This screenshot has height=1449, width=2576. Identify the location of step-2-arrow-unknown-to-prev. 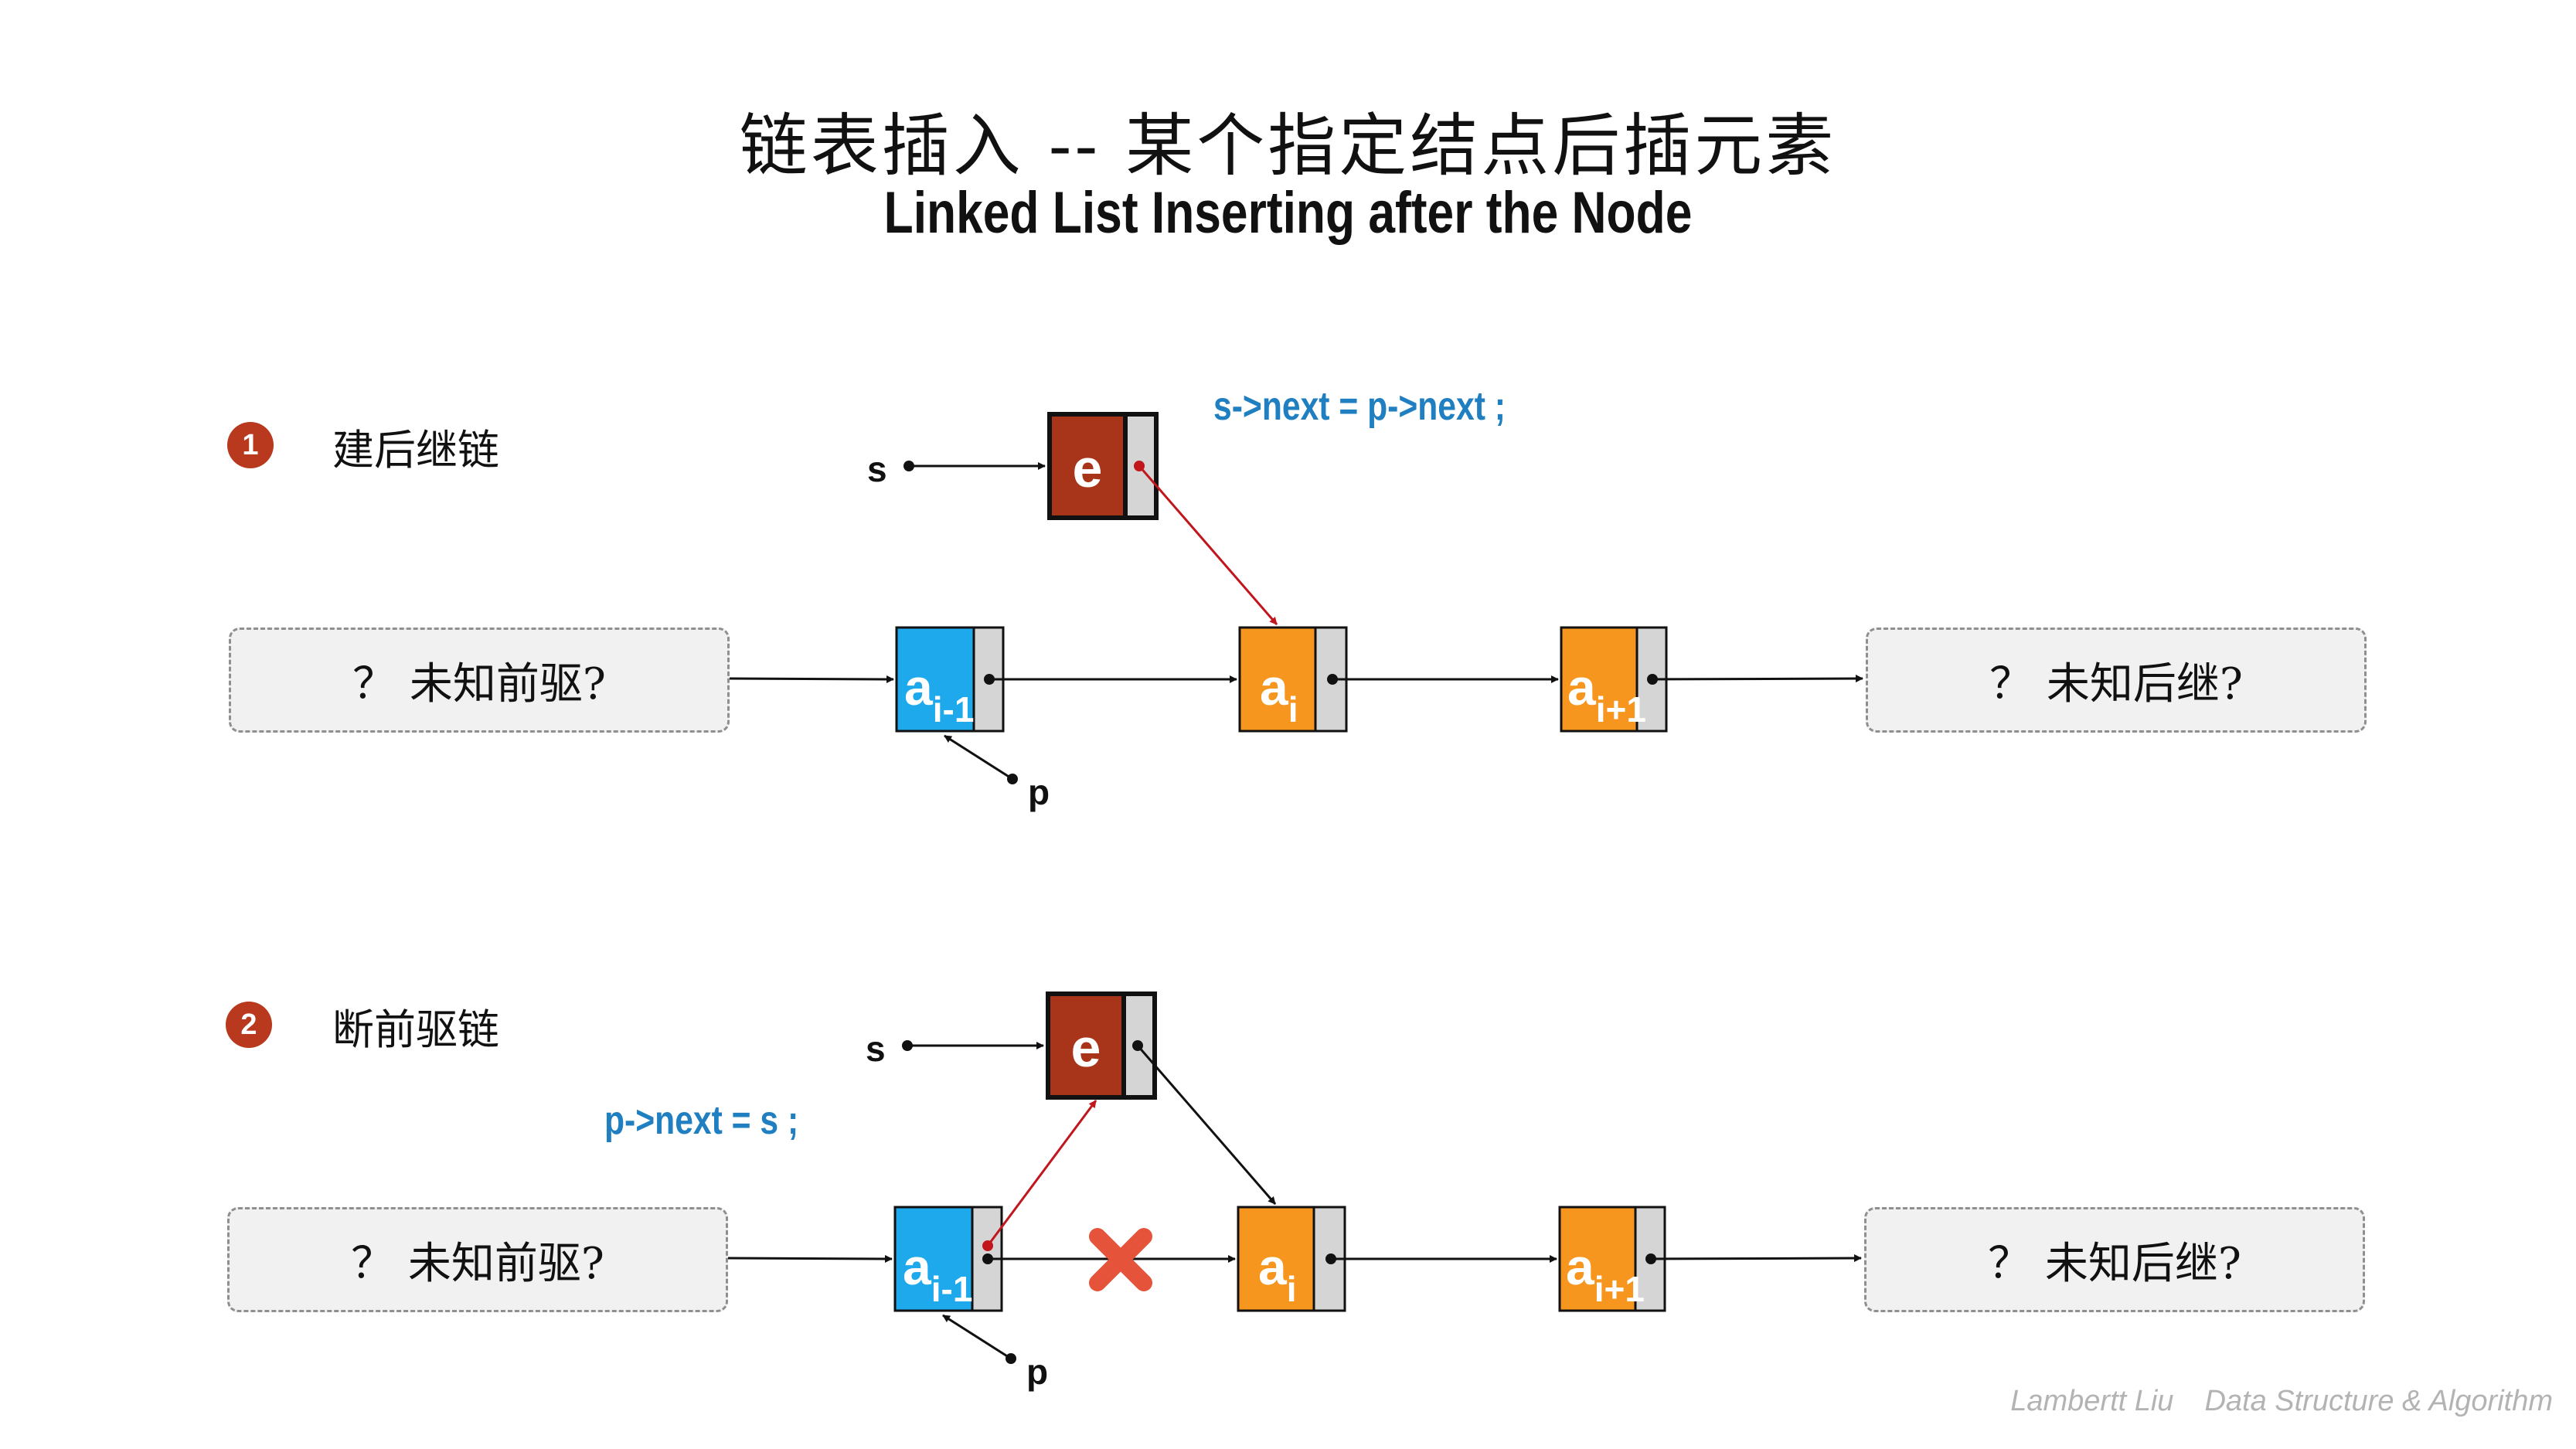
(810, 1258).